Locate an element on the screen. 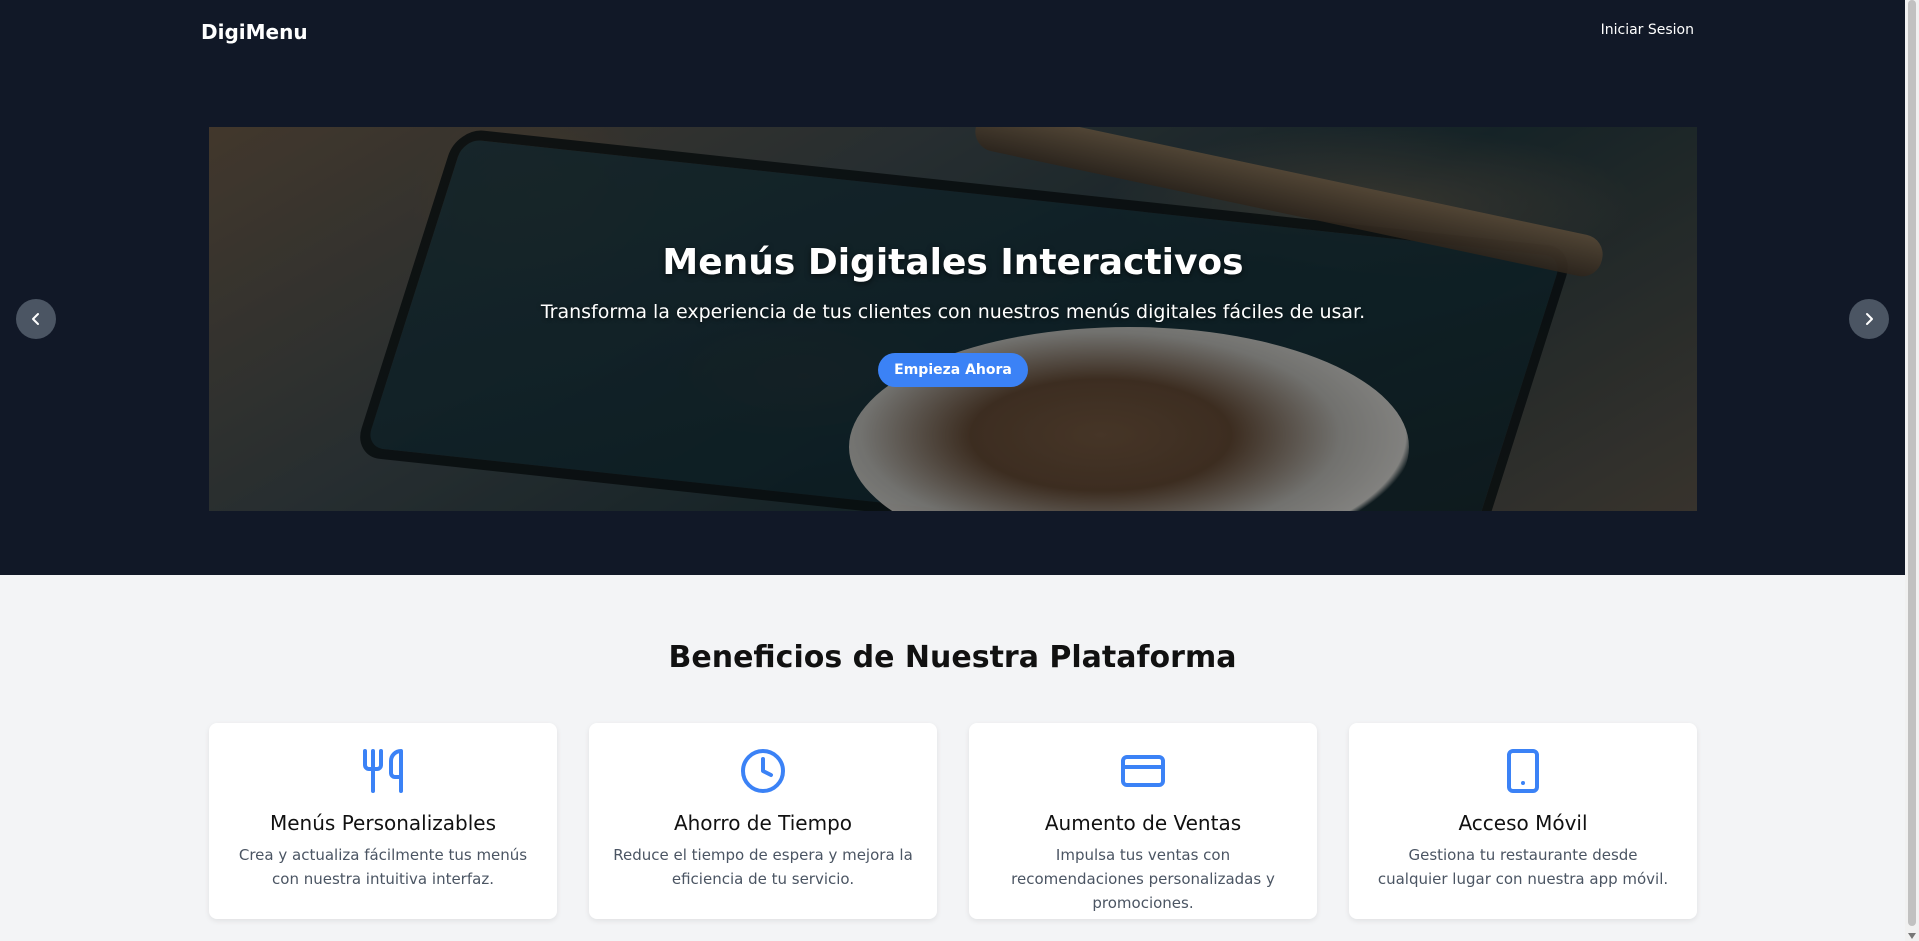  smartphone-icon is located at coordinates (1523, 771).